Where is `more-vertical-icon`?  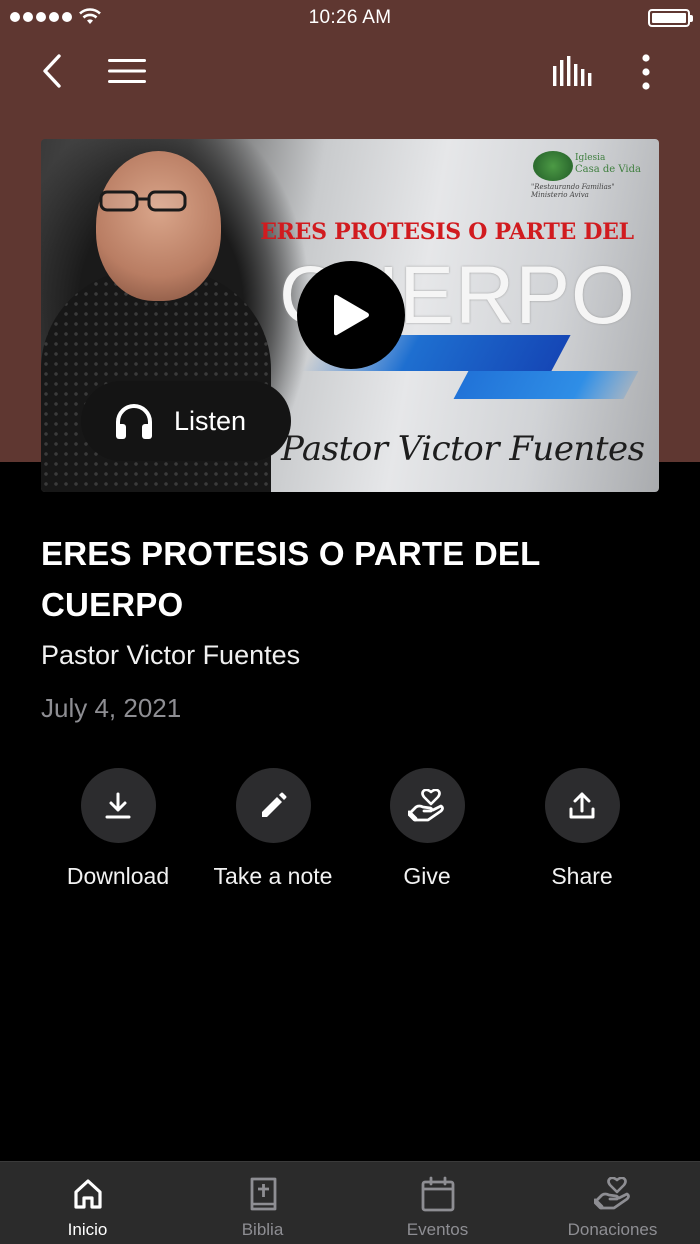 more-vertical-icon is located at coordinates (646, 72).